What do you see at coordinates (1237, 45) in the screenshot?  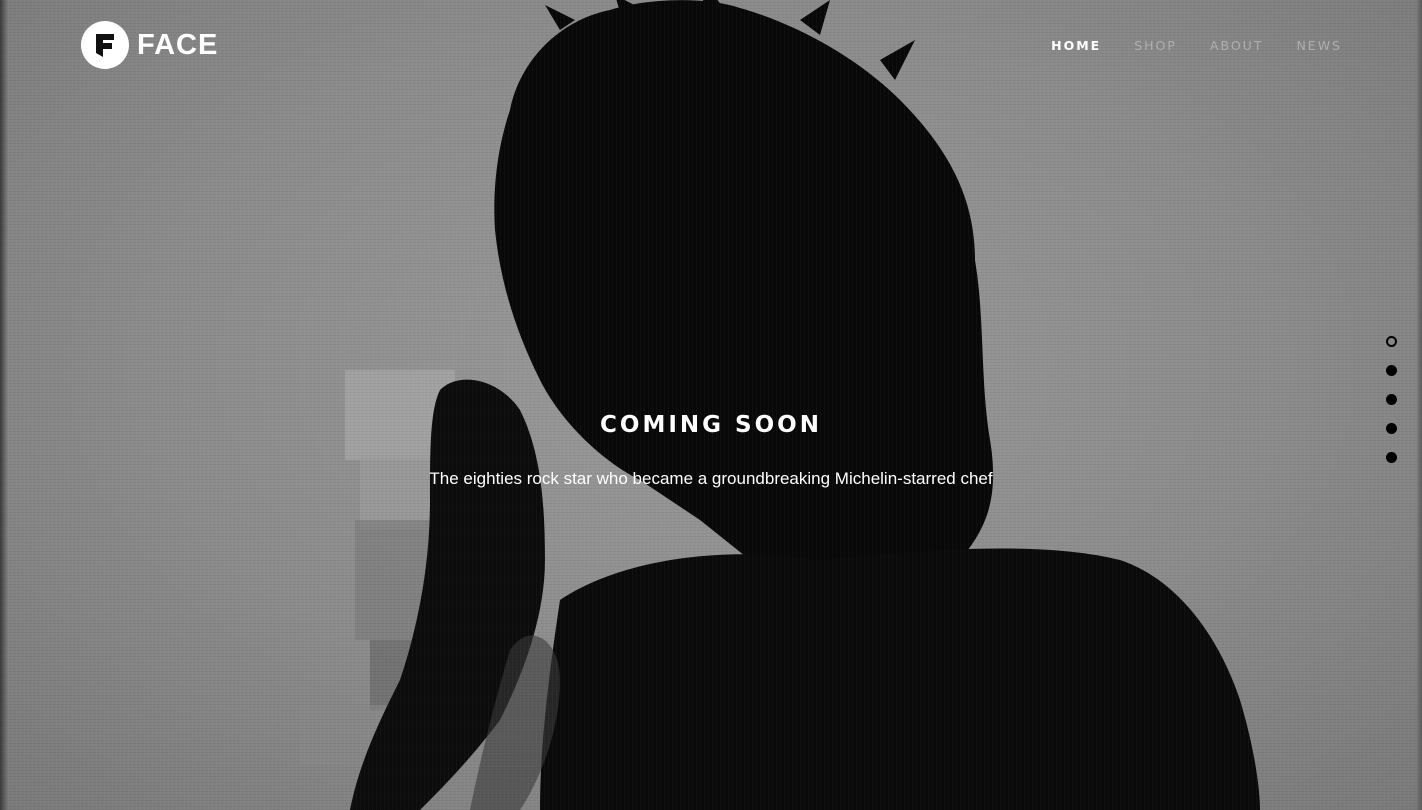 I see `nav-about: ABOUT` at bounding box center [1237, 45].